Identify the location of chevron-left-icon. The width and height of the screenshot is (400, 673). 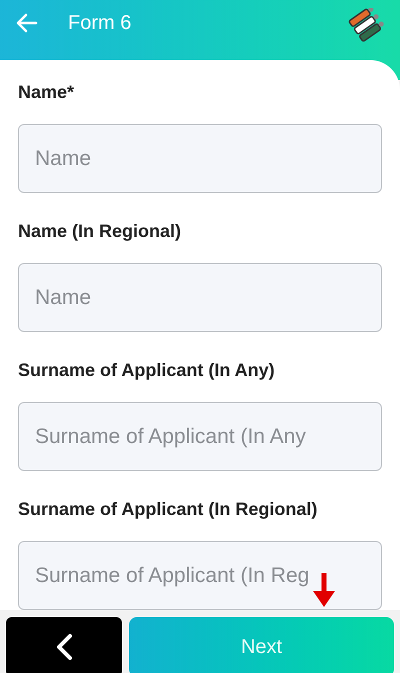
(64, 646).